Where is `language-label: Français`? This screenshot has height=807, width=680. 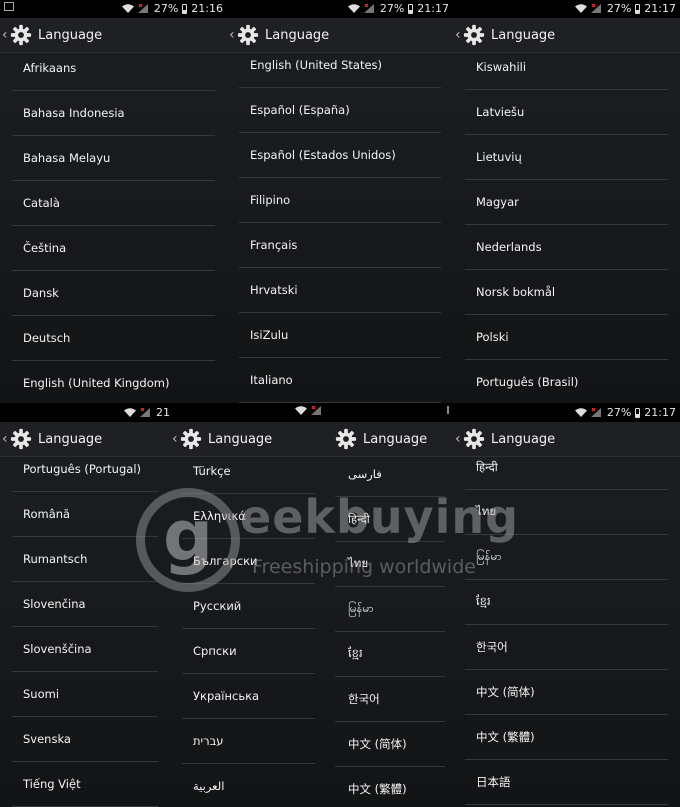
language-label: Français is located at coordinates (274, 245).